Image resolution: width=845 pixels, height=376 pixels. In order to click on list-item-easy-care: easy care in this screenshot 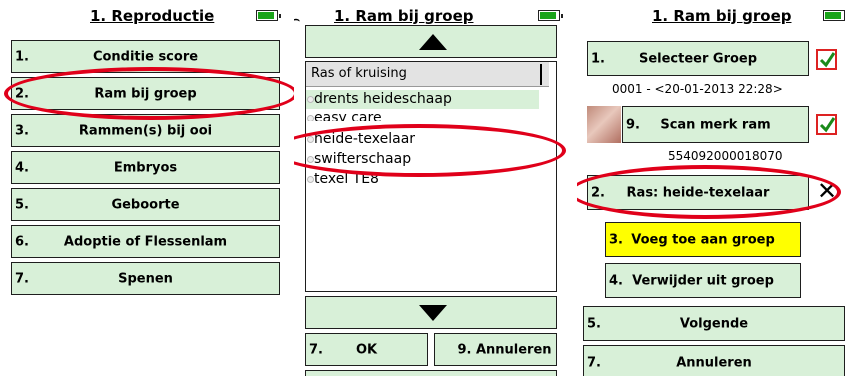, I will do `click(426, 115)`.